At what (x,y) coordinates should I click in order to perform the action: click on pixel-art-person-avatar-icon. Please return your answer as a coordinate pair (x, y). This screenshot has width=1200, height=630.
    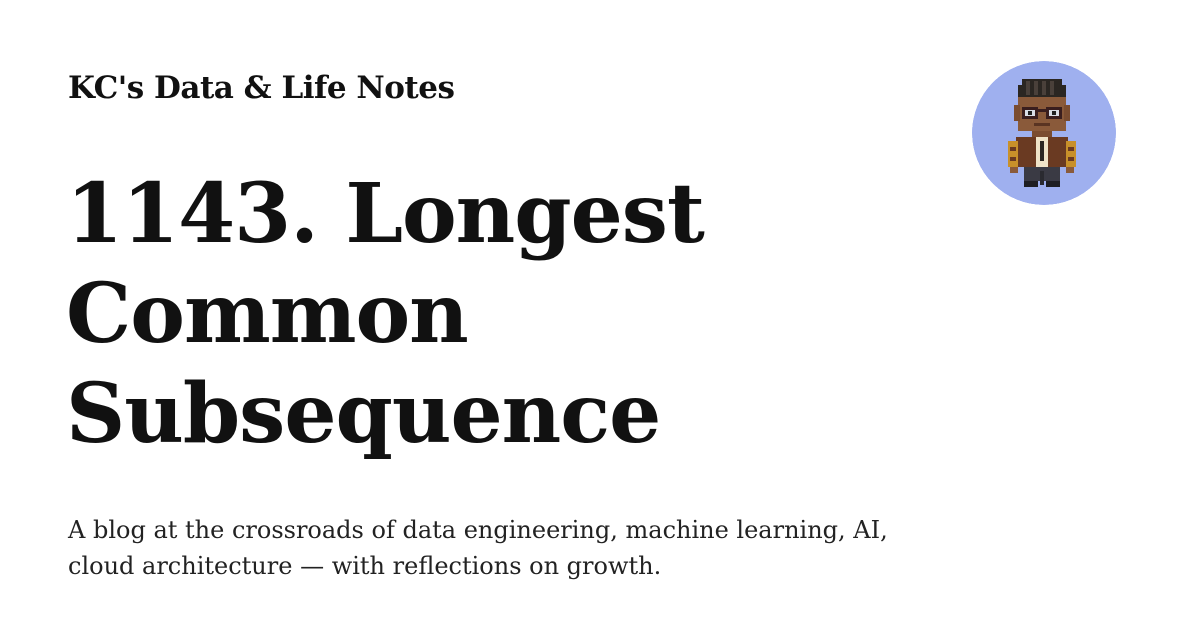
    Looking at the image, I should click on (1044, 133).